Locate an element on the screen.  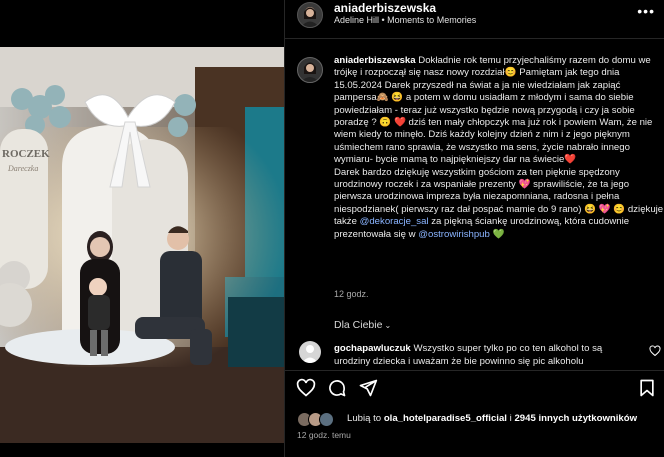
likes-username: ola_hotelparadise5_official is located at coordinates (445, 418).